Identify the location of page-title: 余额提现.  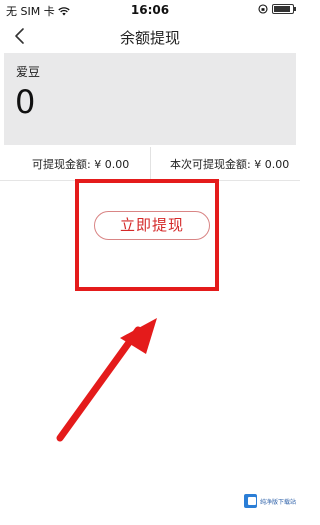
(149, 38).